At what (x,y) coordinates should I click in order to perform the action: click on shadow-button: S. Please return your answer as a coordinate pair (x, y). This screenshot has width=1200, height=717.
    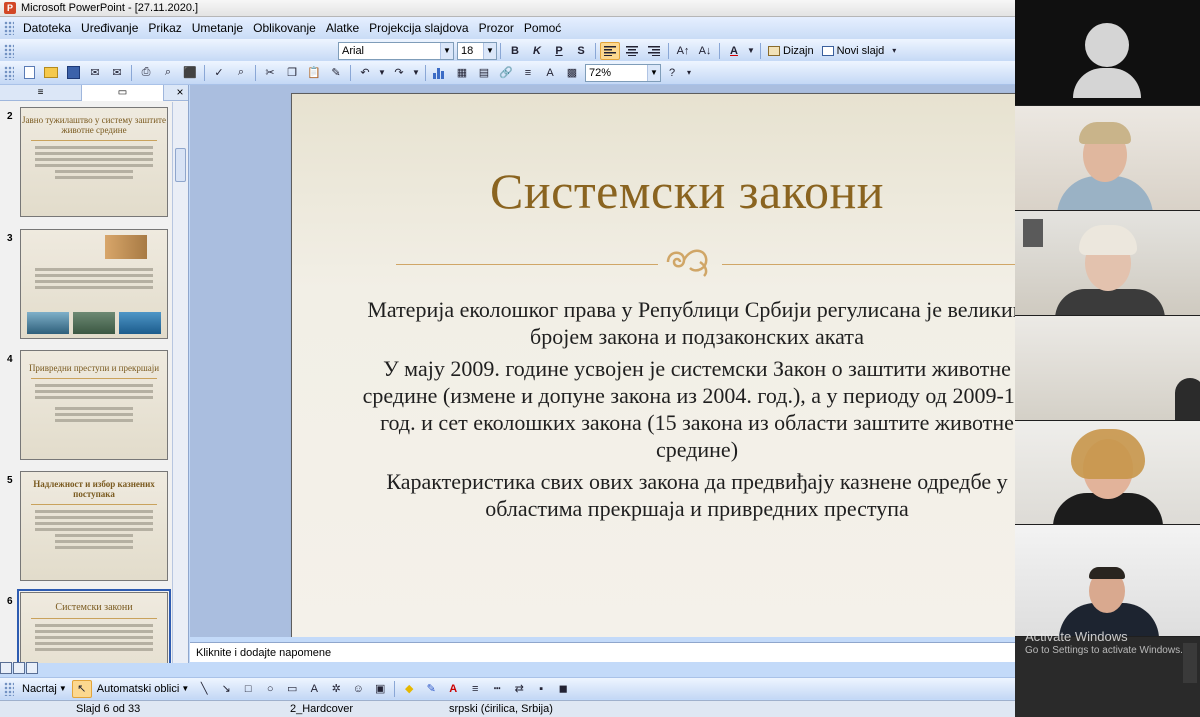
    Looking at the image, I should click on (581, 51).